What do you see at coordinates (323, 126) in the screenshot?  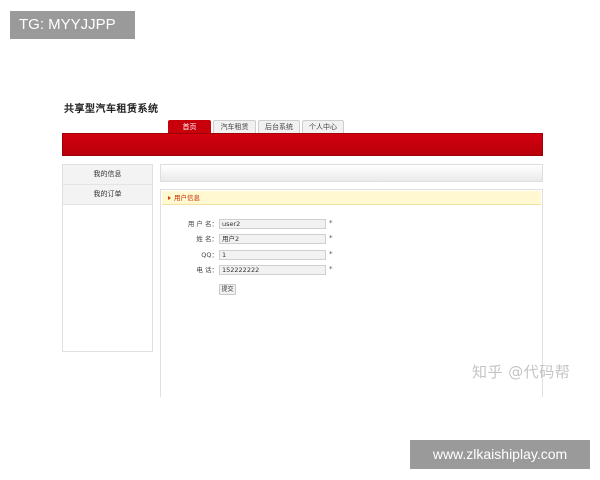 I see `tab-personal-center: 个人中心` at bounding box center [323, 126].